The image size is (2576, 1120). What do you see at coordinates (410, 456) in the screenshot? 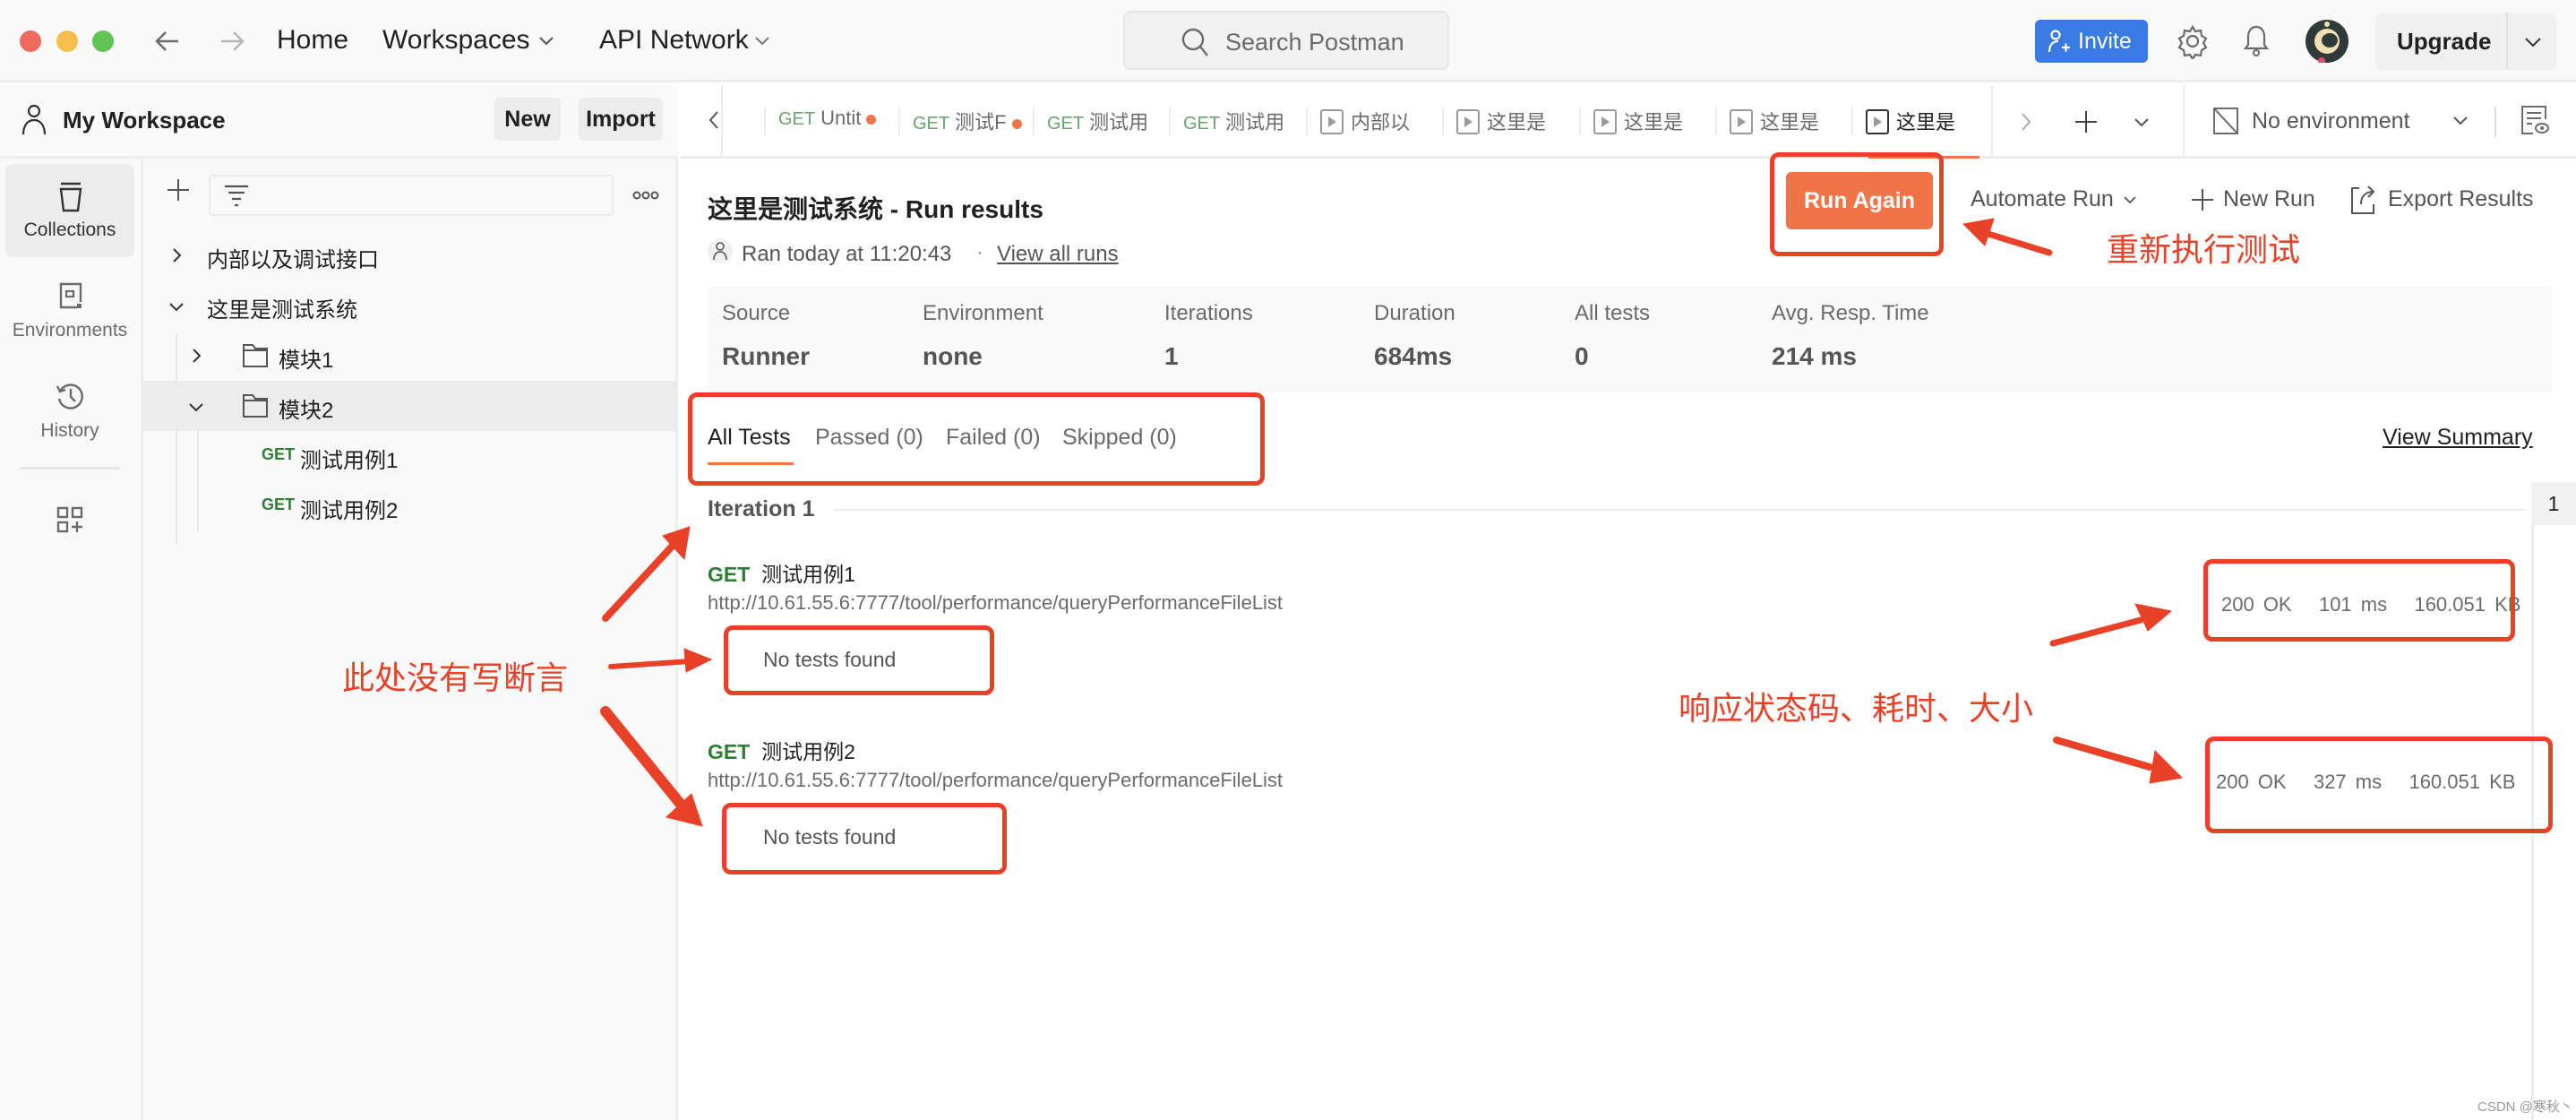
I see `request-item: GET 测试用例1` at bounding box center [410, 456].